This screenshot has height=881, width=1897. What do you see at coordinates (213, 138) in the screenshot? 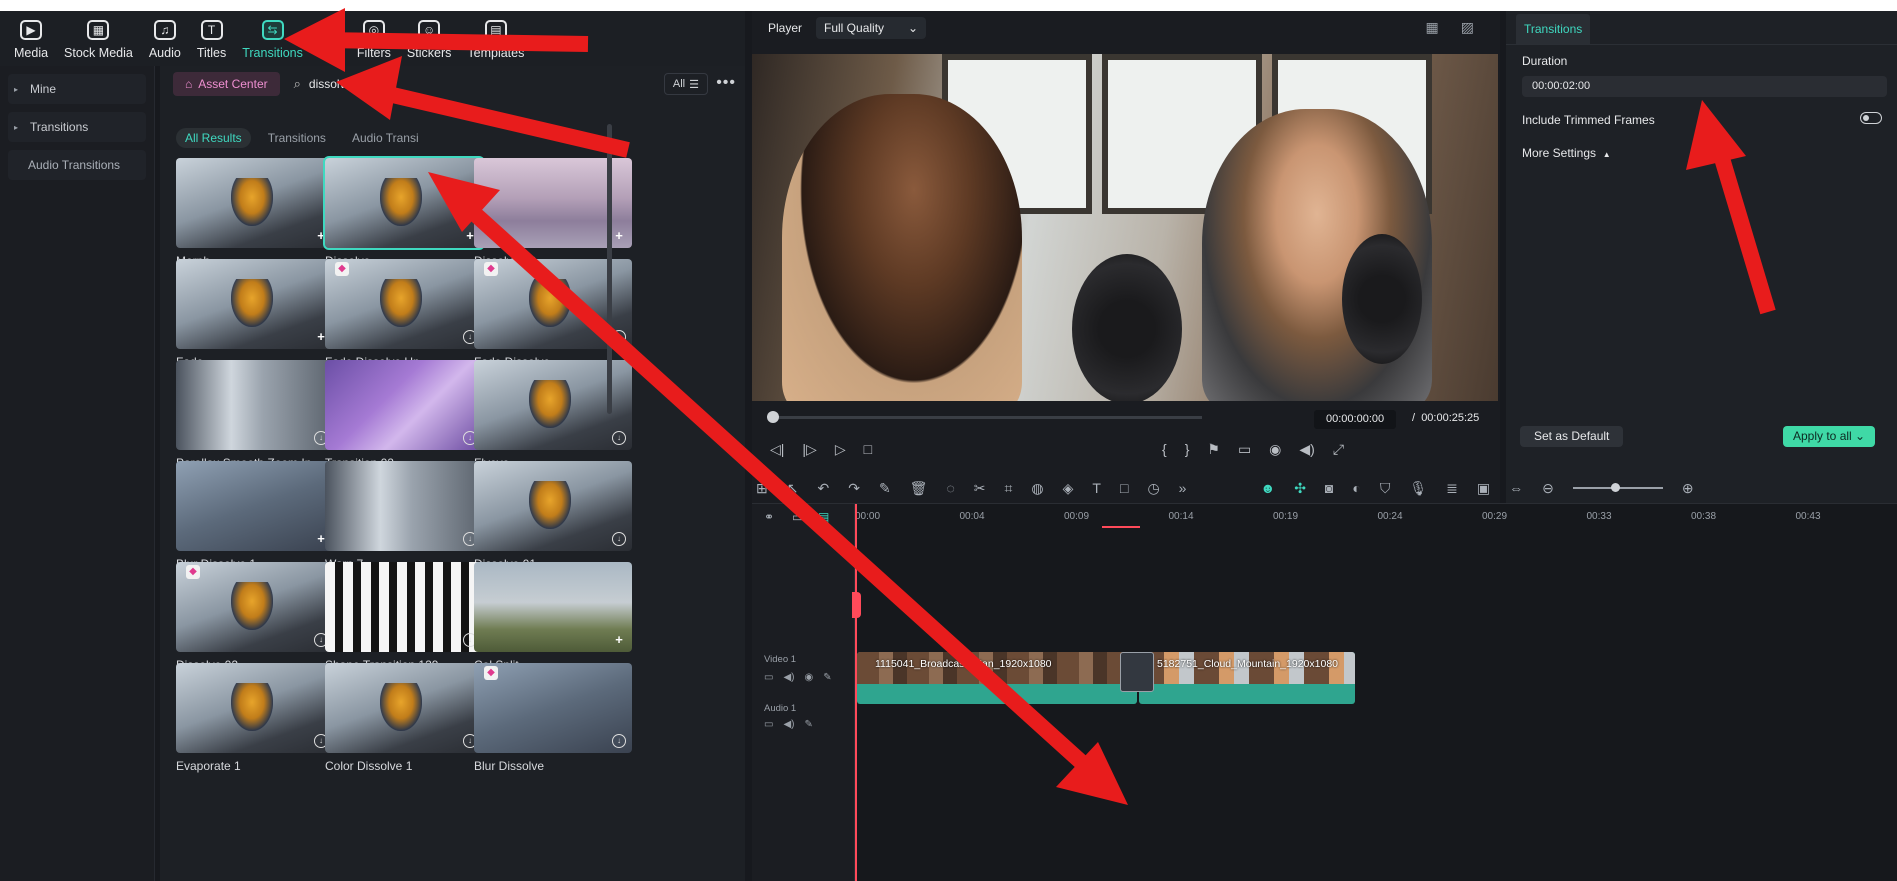
I see `tab-all-results: All Results` at bounding box center [213, 138].